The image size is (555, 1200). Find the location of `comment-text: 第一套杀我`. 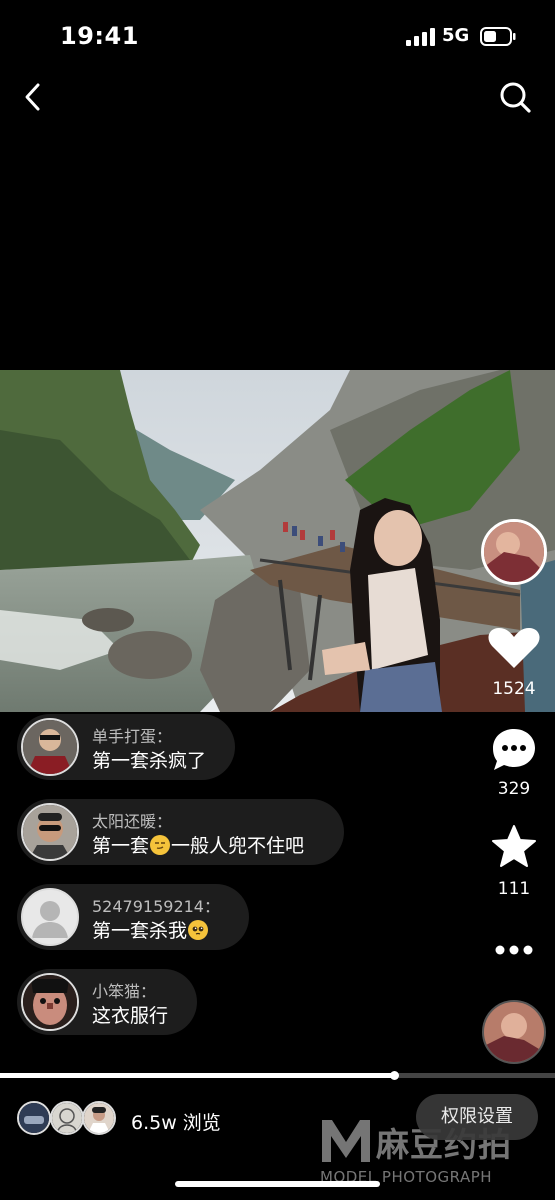

comment-text: 第一套杀我 is located at coordinates (150, 929).